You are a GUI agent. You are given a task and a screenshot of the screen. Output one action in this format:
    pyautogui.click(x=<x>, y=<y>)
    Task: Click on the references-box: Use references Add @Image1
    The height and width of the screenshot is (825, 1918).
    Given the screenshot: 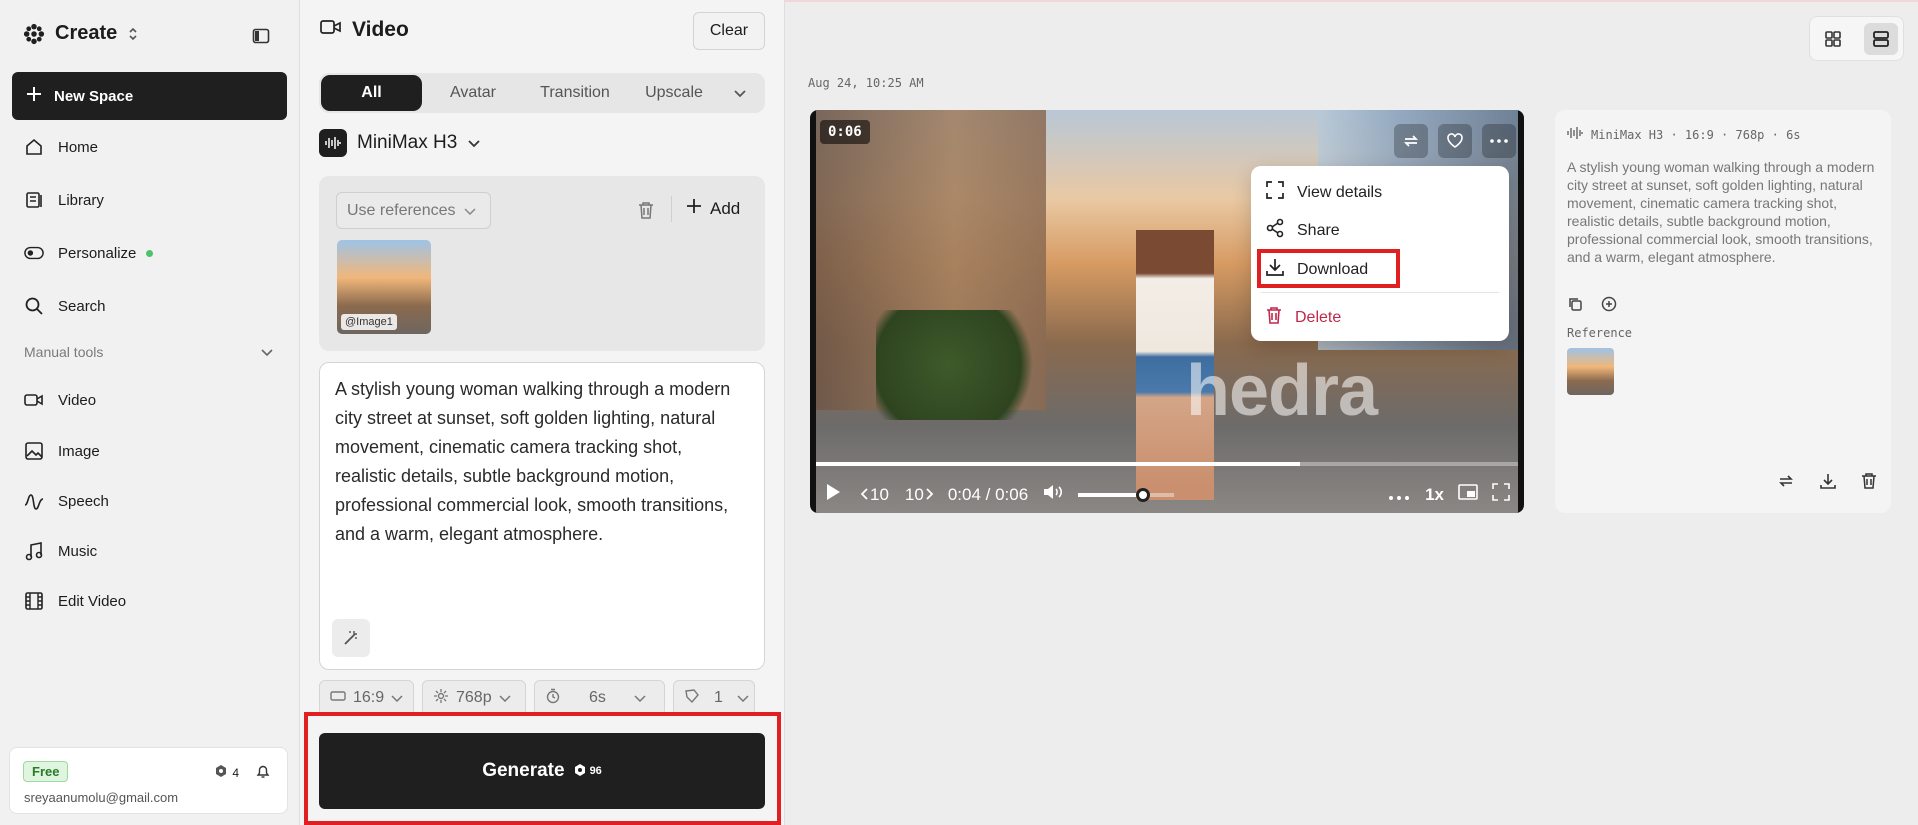 What is the action you would take?
    pyautogui.click(x=542, y=263)
    